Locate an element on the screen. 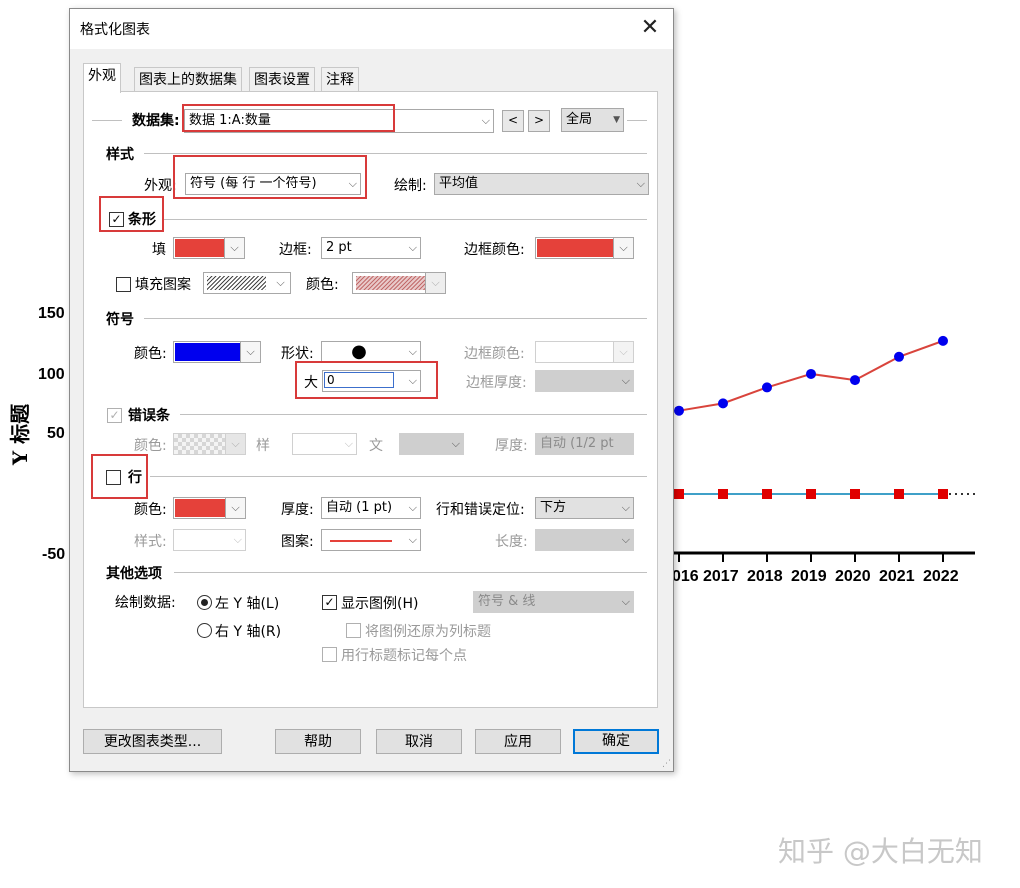 This screenshot has height=888, width=1020. tab-annotations: 注释 is located at coordinates (340, 79).